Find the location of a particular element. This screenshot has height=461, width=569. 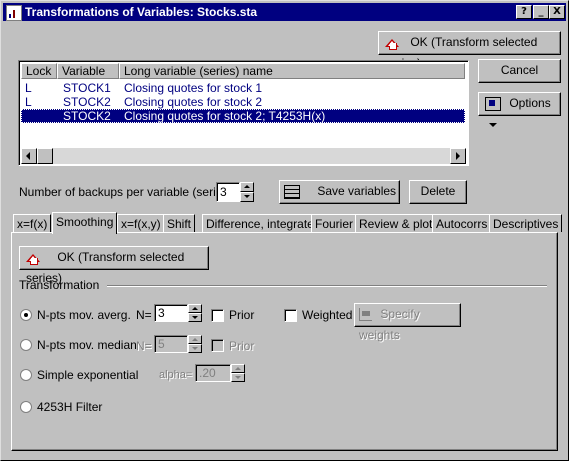

tab-x-fxy: x=f(x,y) is located at coordinates (141, 223).